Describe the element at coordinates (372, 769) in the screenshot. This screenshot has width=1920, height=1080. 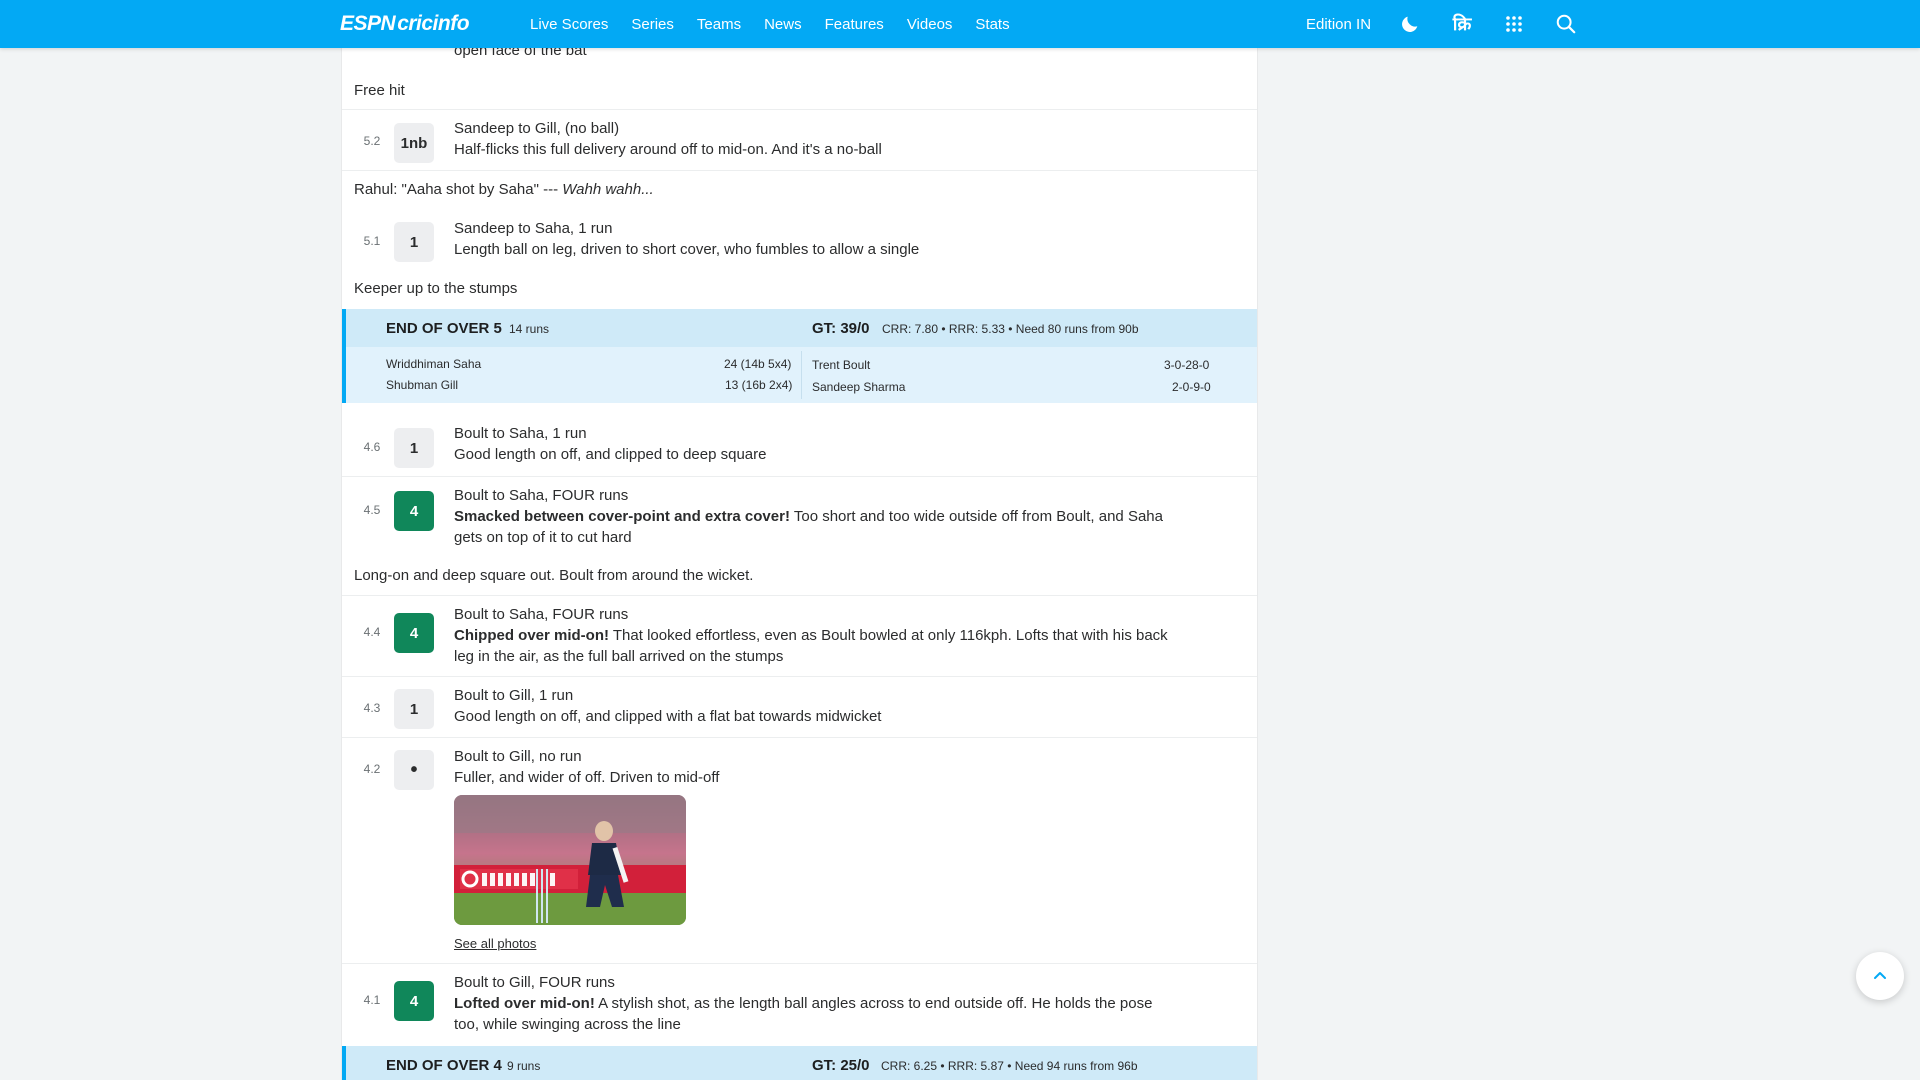
I see `over-number: 4.2` at that location.